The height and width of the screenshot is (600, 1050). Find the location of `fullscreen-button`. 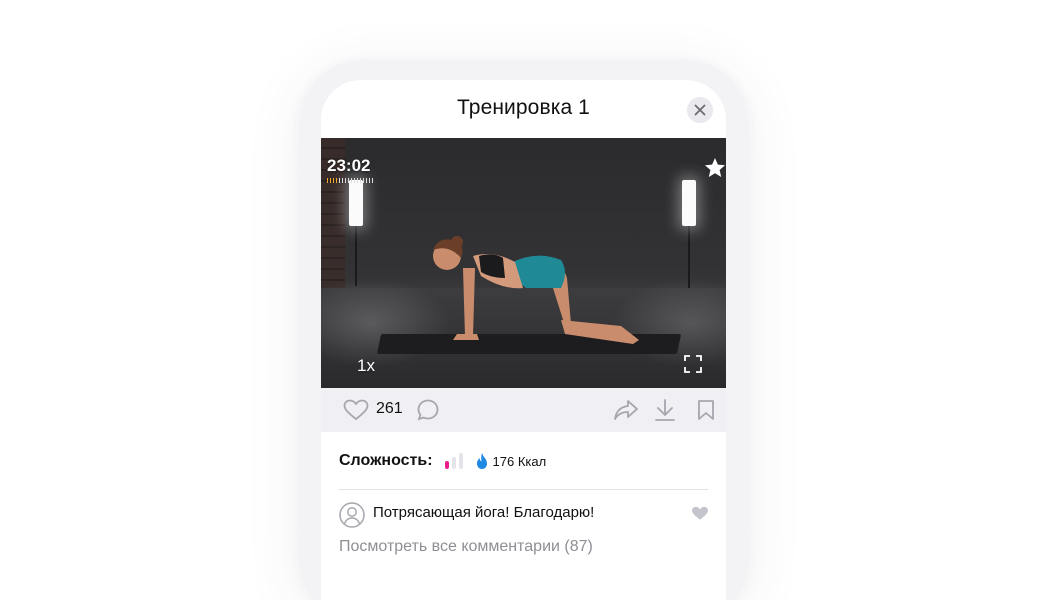

fullscreen-button is located at coordinates (693, 364).